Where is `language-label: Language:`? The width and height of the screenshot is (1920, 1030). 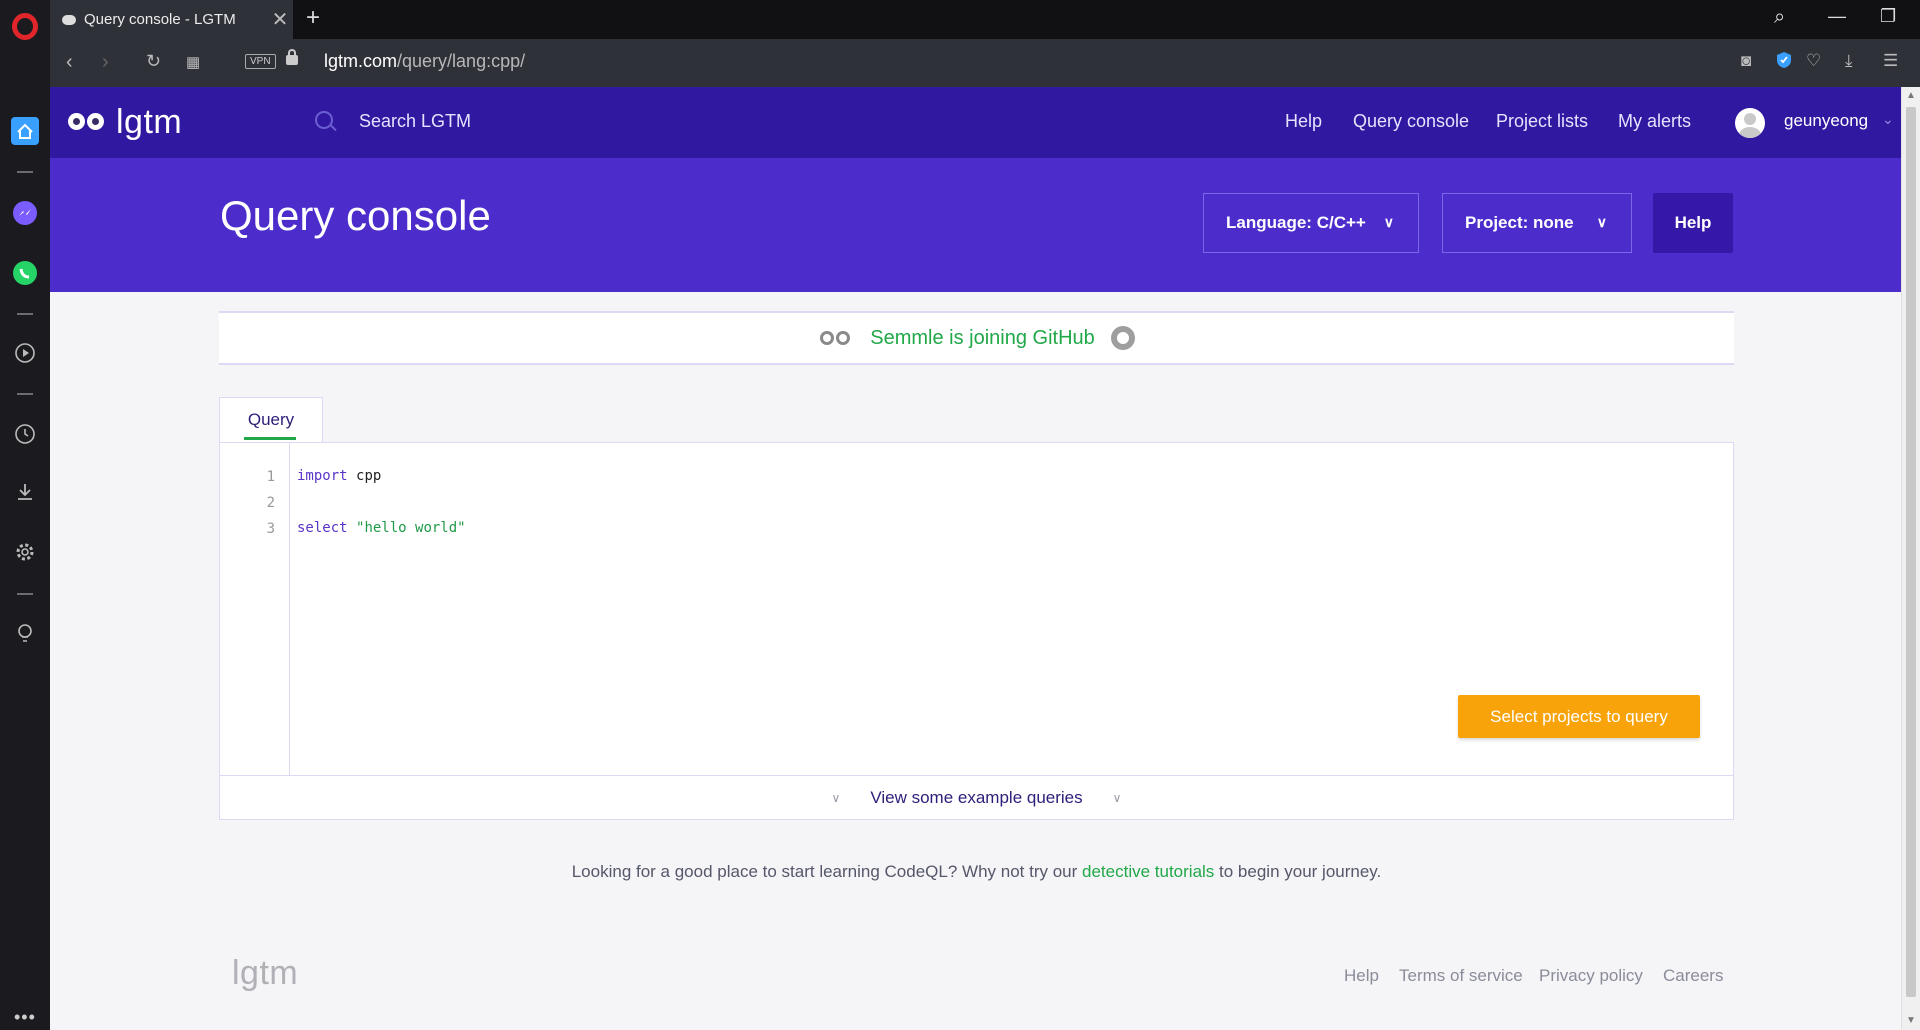 language-label: Language: is located at coordinates (1269, 222).